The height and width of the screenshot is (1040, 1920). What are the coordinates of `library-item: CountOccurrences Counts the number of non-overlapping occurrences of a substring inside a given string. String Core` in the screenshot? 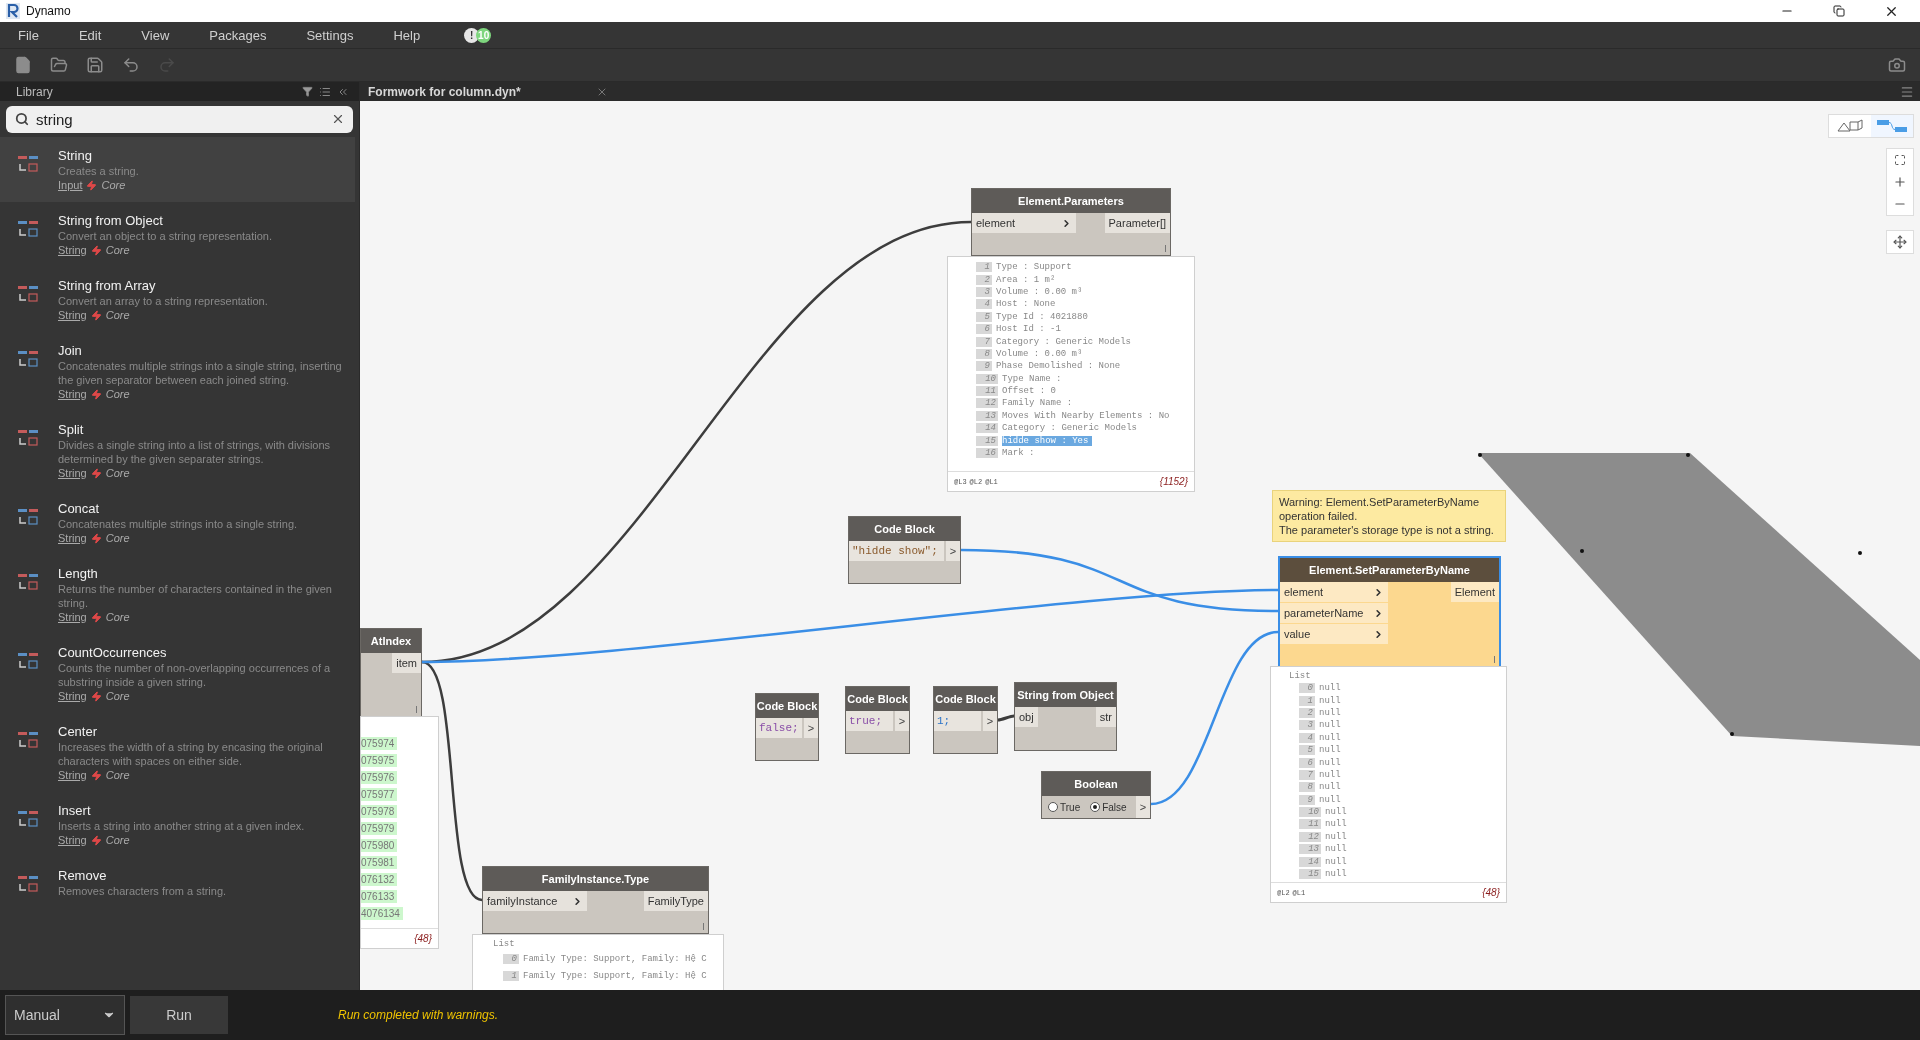 It's located at (177, 673).